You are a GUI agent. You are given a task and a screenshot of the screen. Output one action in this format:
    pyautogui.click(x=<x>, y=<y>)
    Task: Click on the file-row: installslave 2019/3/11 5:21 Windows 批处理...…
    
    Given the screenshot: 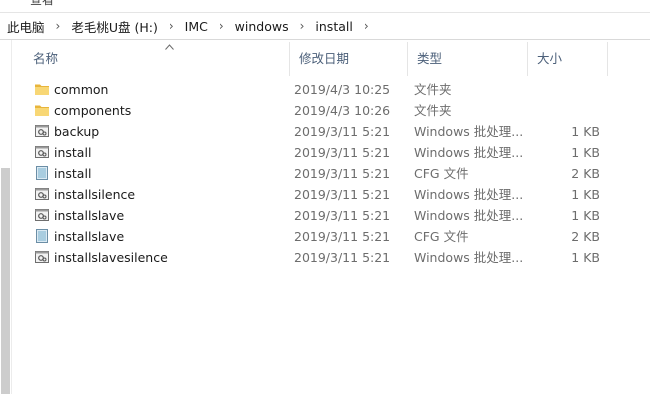 What is the action you would take?
    pyautogui.click(x=312, y=215)
    